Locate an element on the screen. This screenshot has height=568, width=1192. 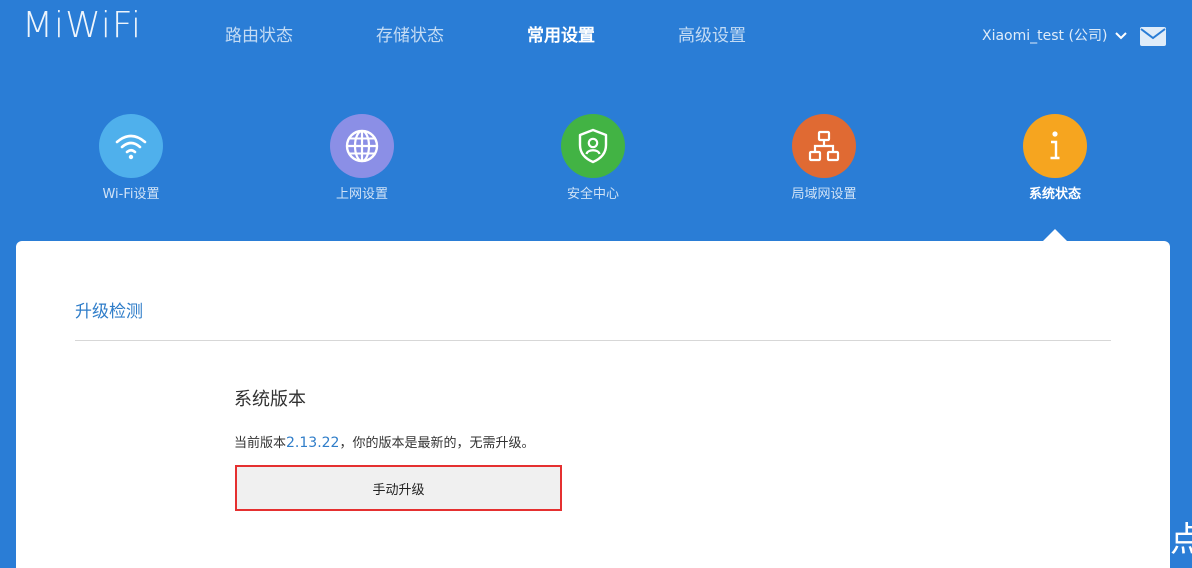
divider is located at coordinates (593, 340).